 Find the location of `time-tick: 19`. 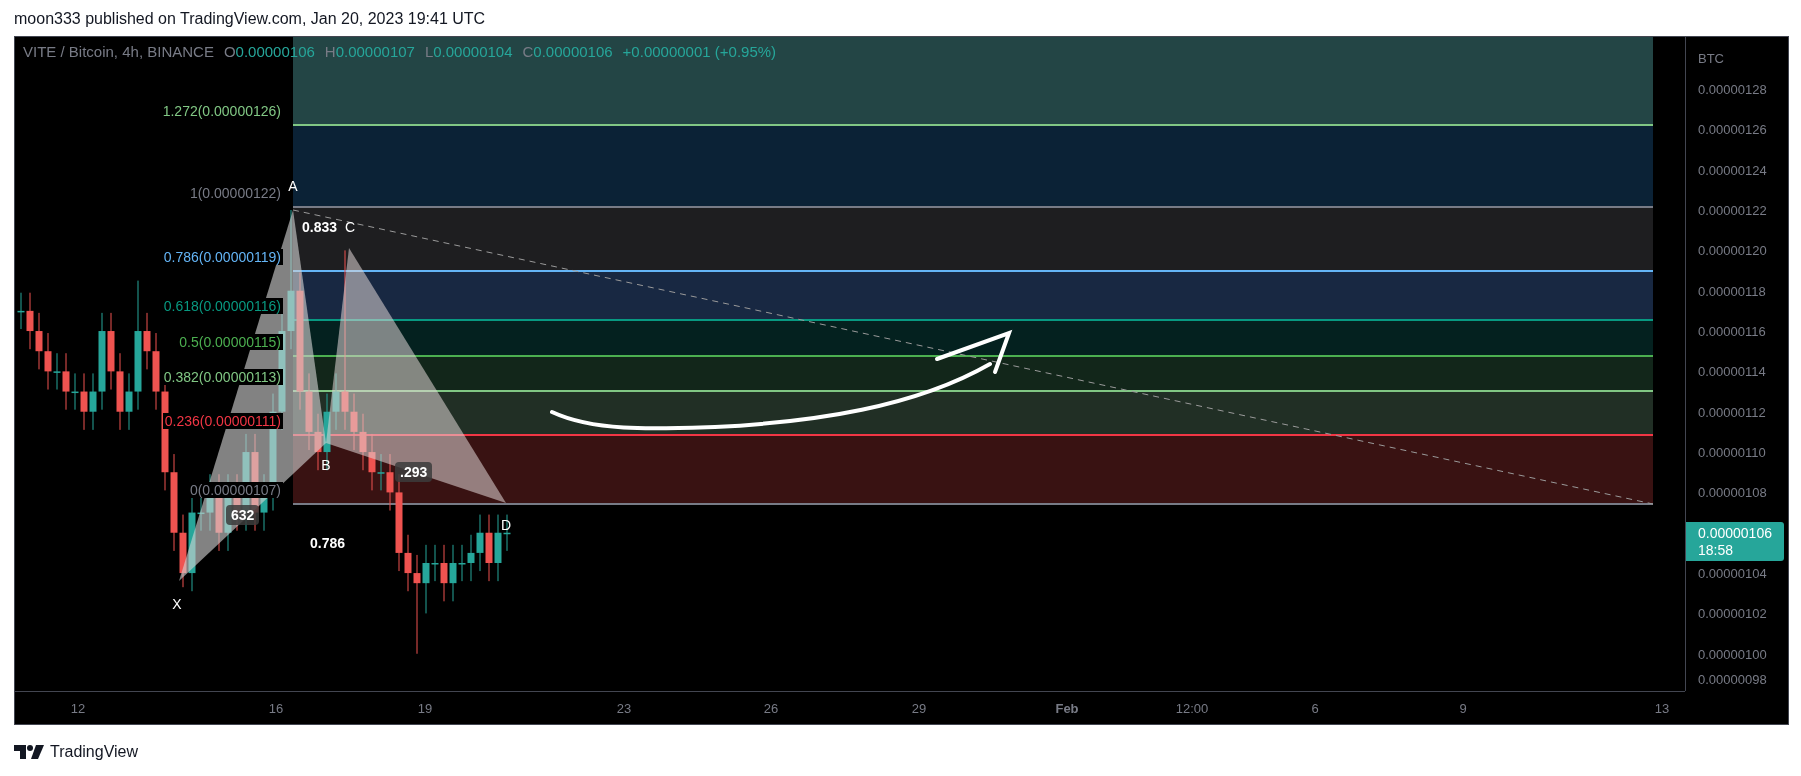

time-tick: 19 is located at coordinates (425, 708).